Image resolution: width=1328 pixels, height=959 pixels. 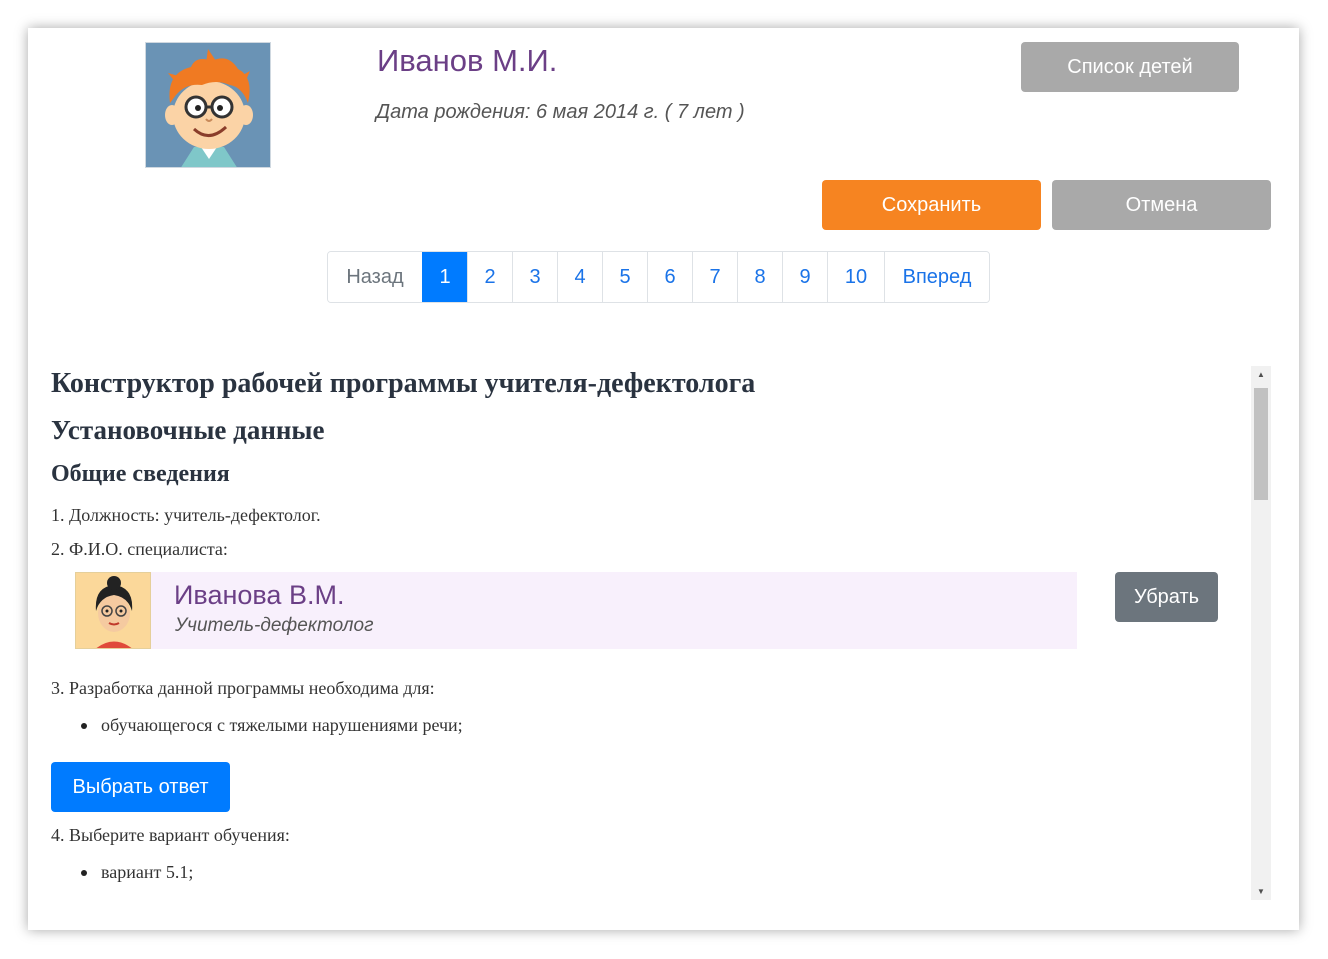 I want to click on child-avatar, so click(x=208, y=105).